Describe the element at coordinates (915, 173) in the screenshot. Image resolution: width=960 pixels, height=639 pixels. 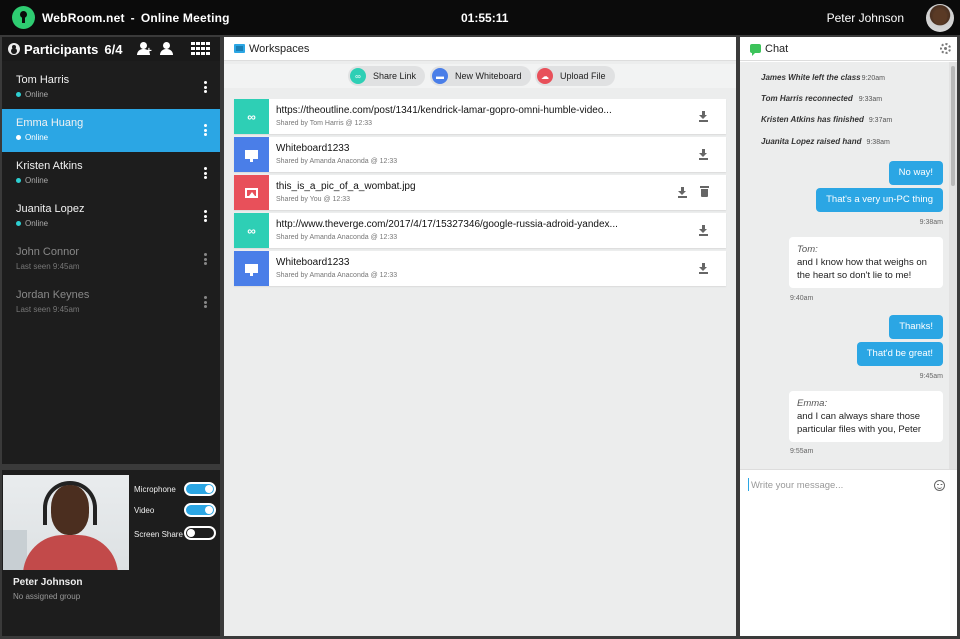
I see `outgoing-message: No way!` at that location.